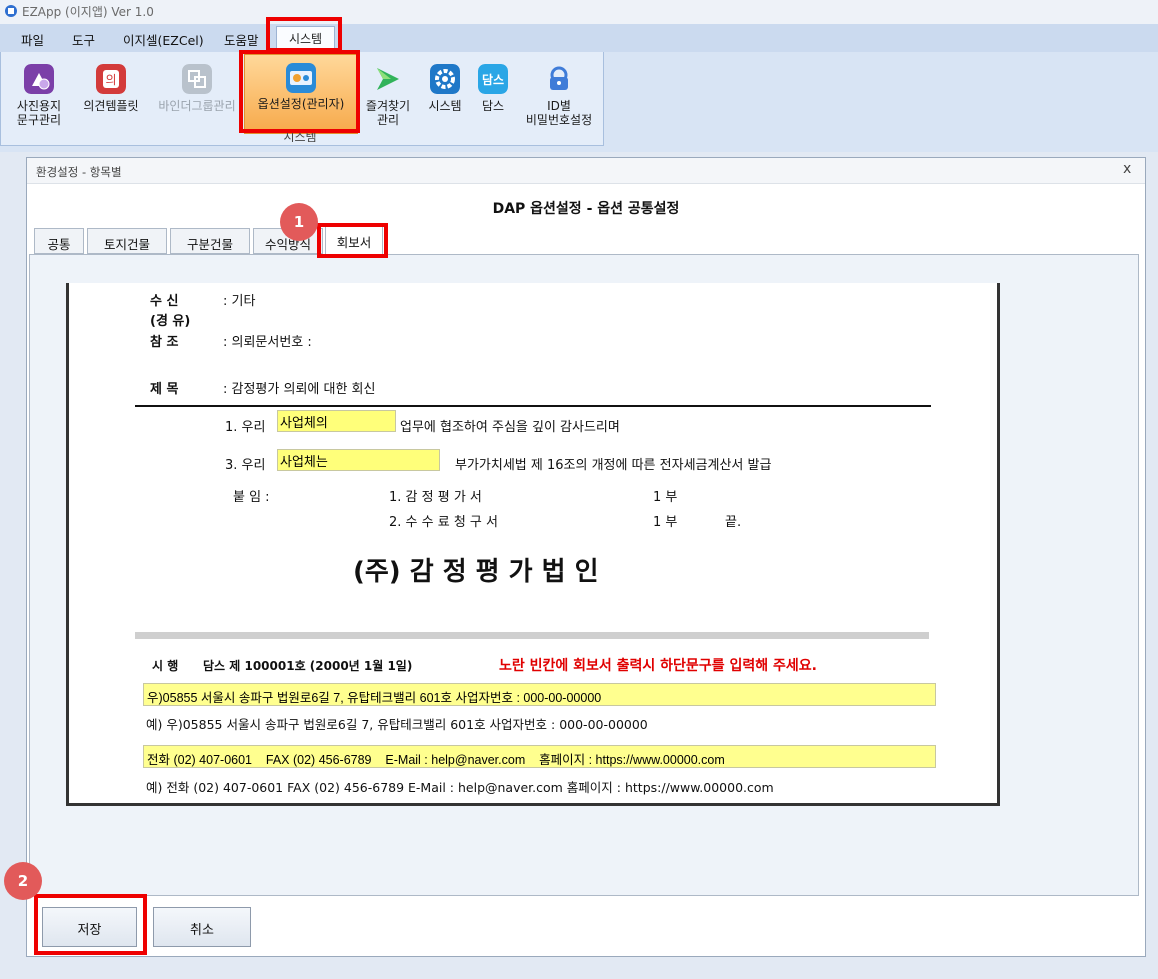 The height and width of the screenshot is (979, 1158). What do you see at coordinates (165, 666) in the screenshot?
I see `footer-label: 시 행` at bounding box center [165, 666].